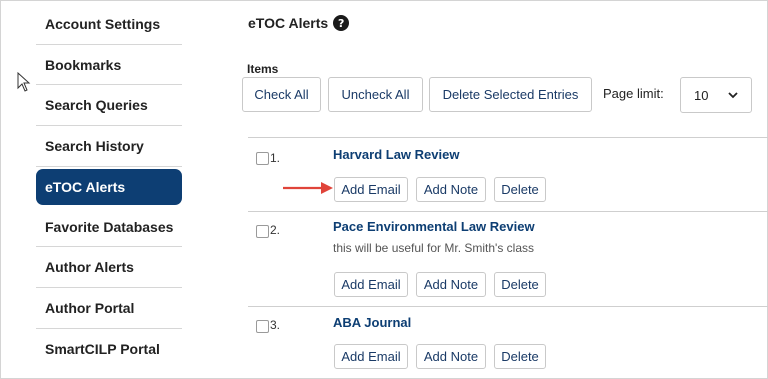  I want to click on uncheck-all-button: Uncheck All, so click(375, 94).